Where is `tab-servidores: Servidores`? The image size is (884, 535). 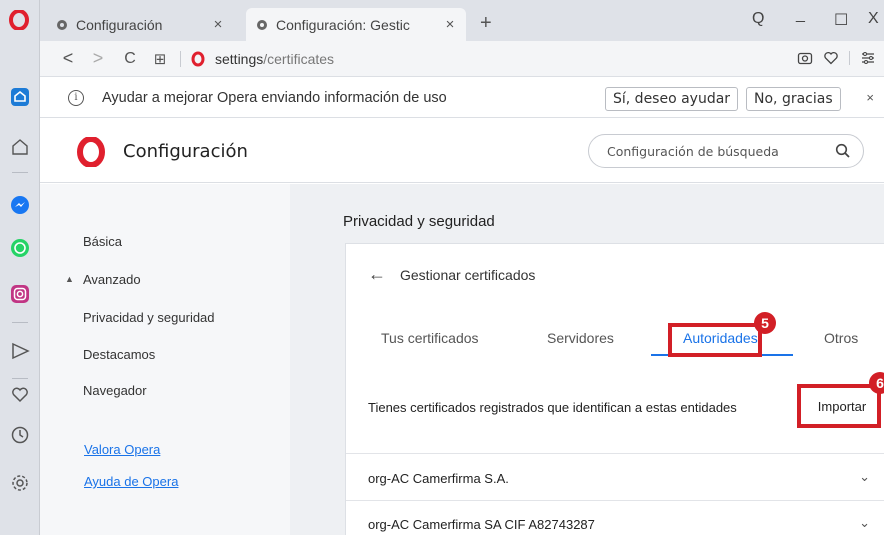 tab-servidores: Servidores is located at coordinates (580, 338).